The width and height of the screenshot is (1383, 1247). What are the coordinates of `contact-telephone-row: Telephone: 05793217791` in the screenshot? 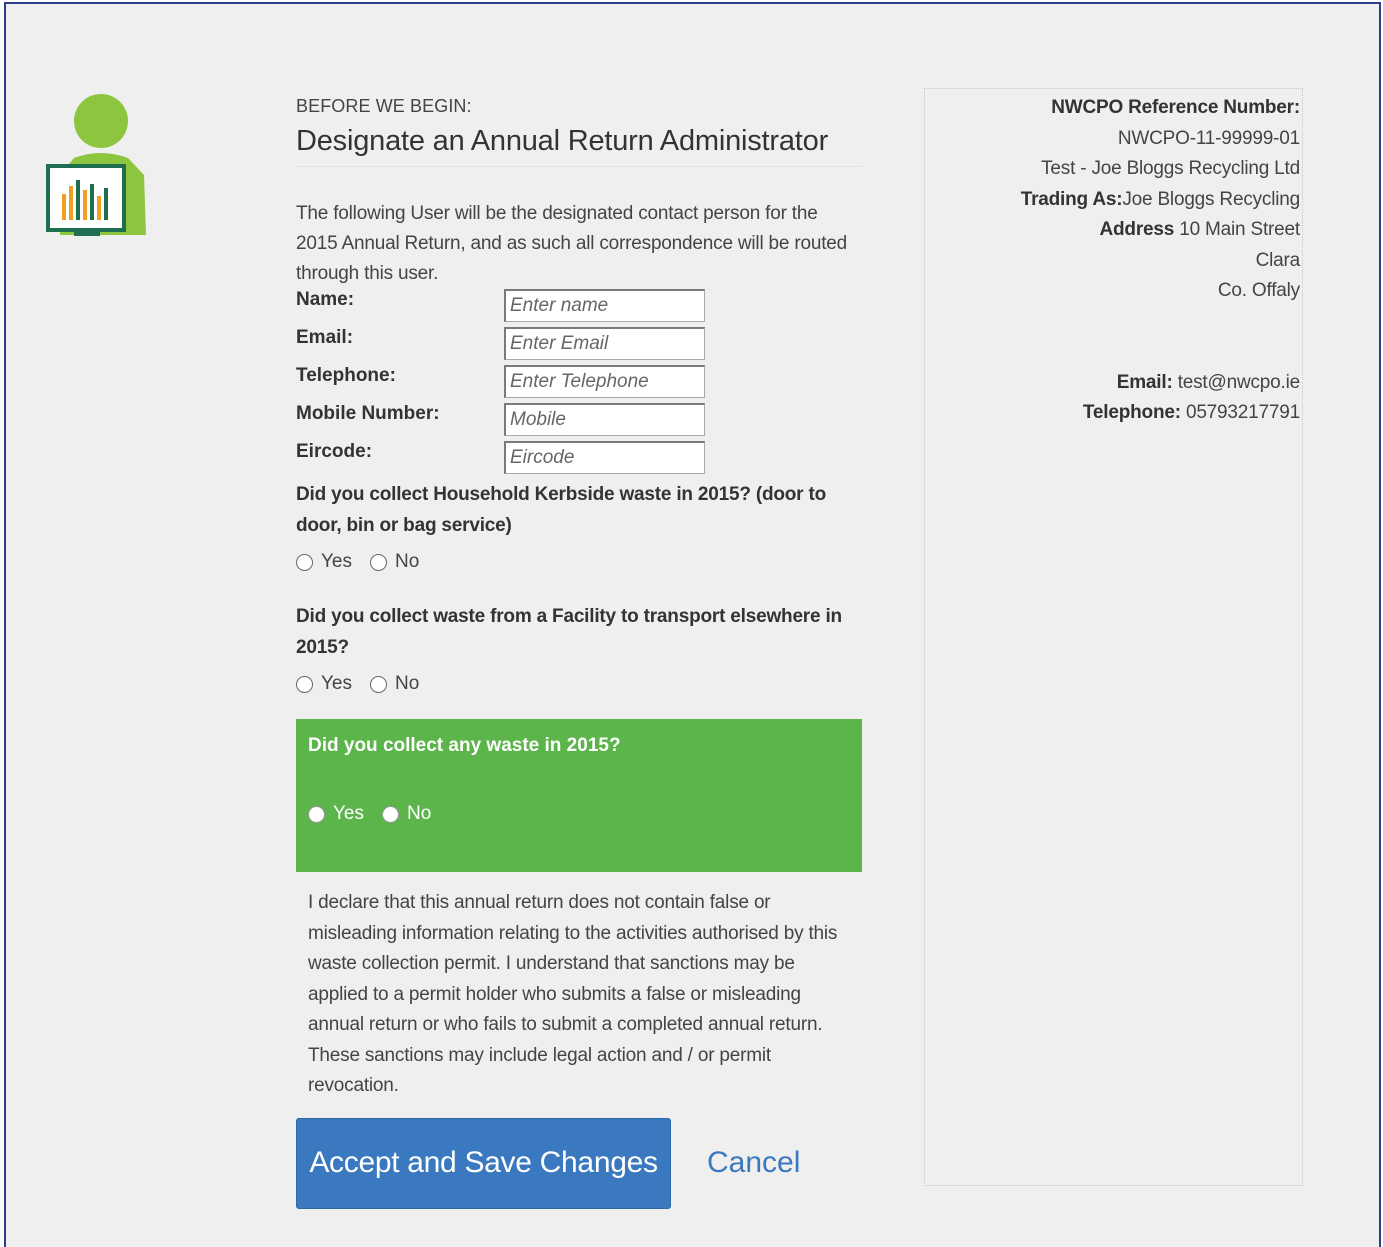 It's located at (1112, 413).